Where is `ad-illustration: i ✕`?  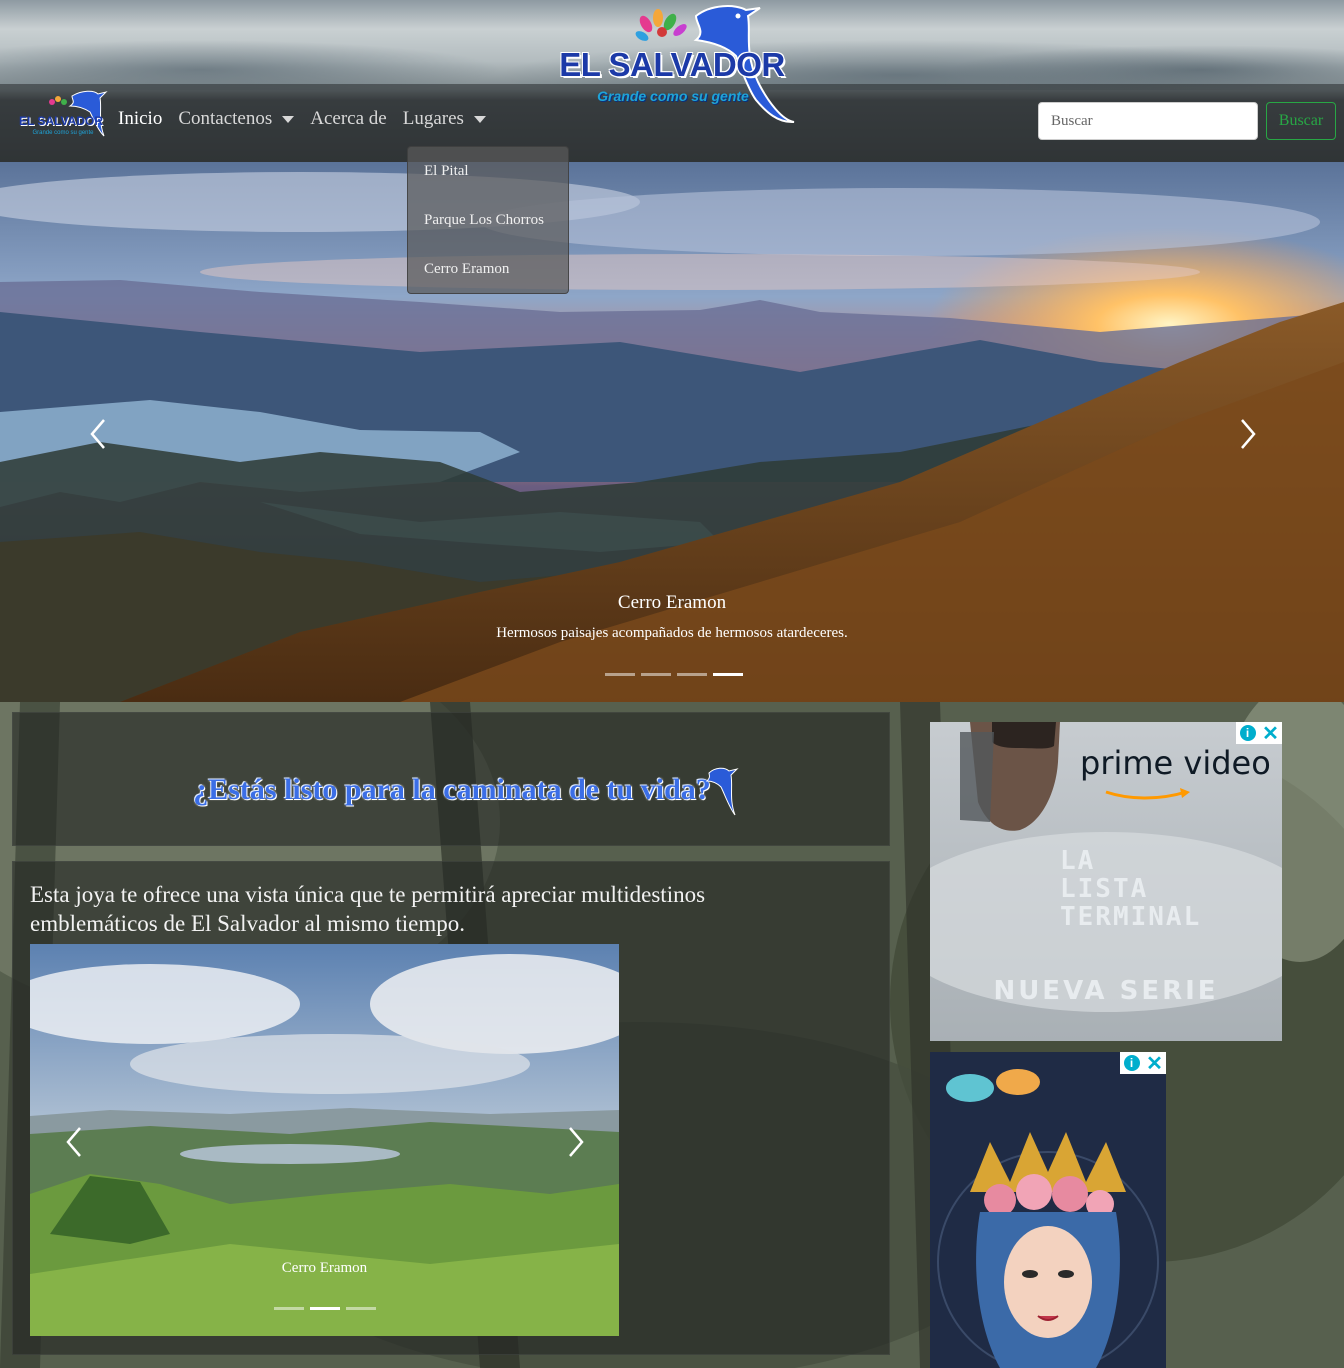 ad-illustration: i ✕ is located at coordinates (1048, 1210).